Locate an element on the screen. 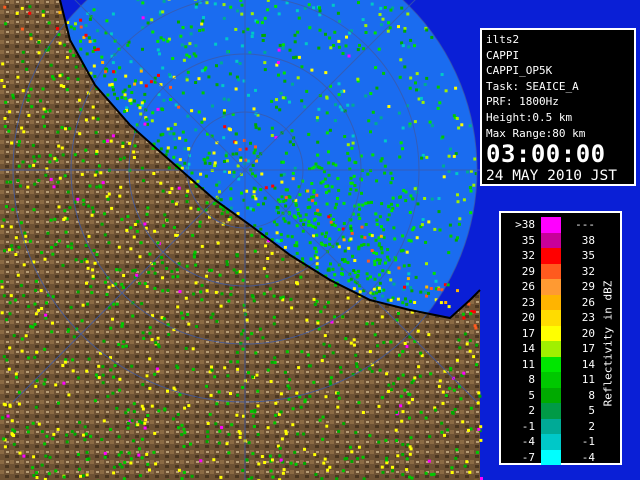 This screenshot has height=480, width=640. legend-high-label: 5 is located at coordinates (591, 410).